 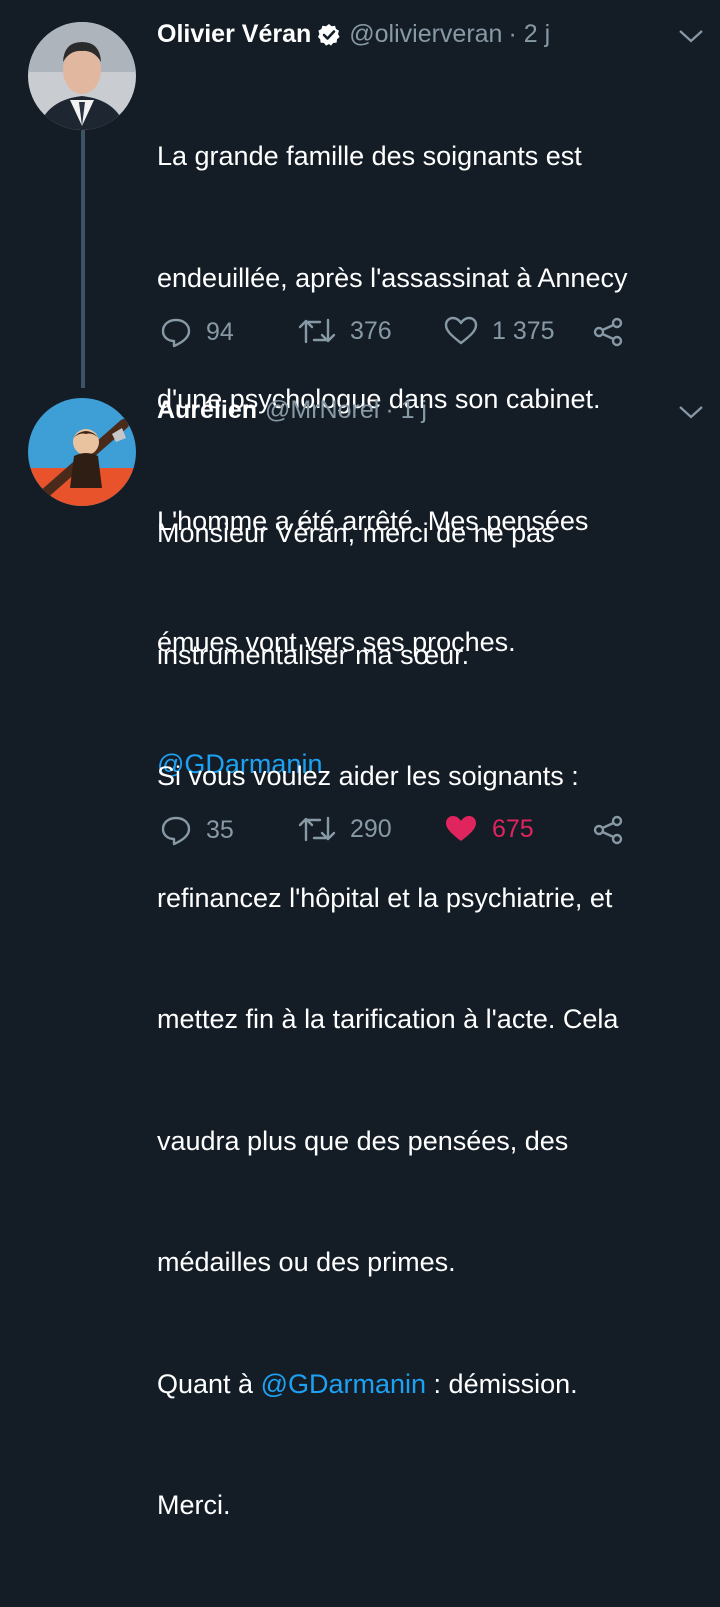 I want to click on text-fragment: Quant à, so click(x=209, y=1383).